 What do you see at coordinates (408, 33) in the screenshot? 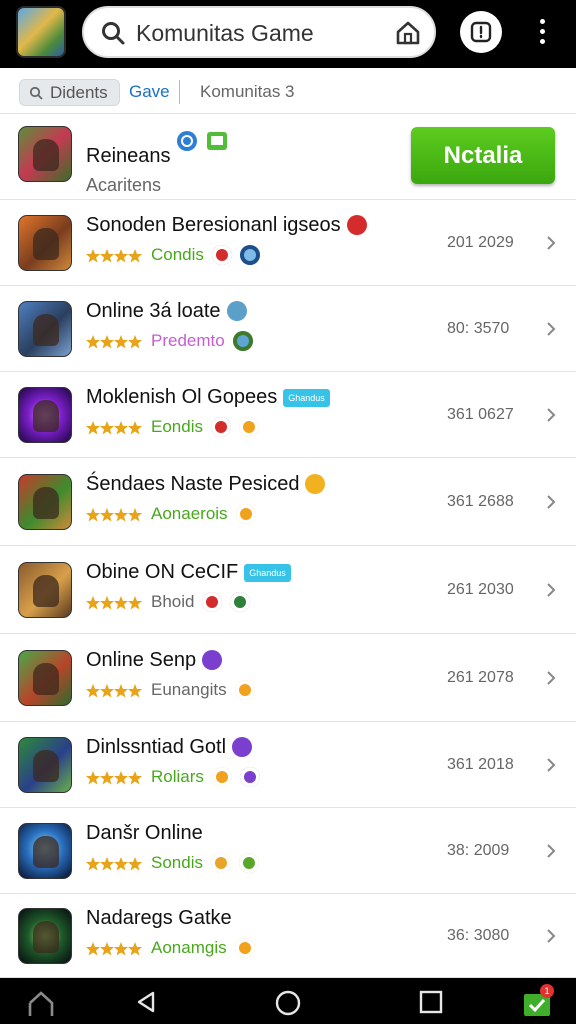
I see `store-house-icon` at bounding box center [408, 33].